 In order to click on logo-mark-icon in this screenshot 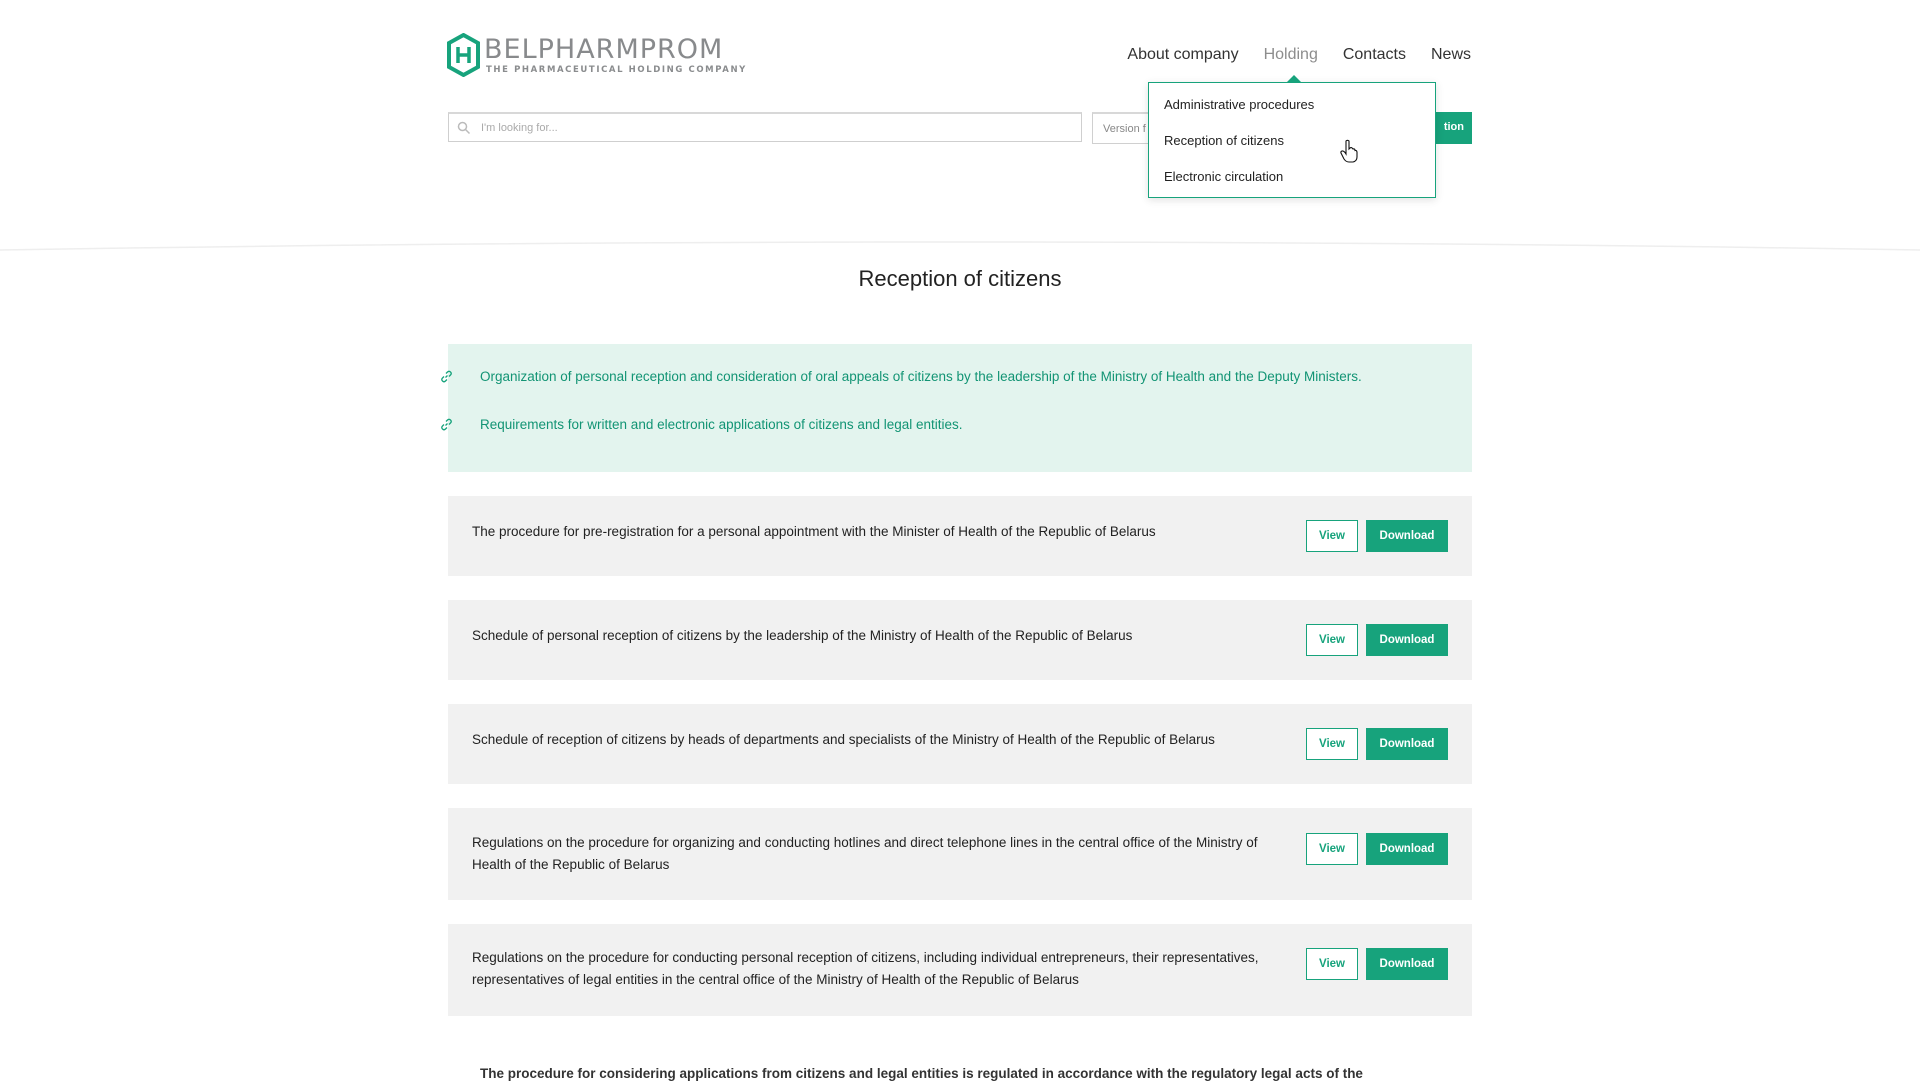, I will do `click(463, 55)`.